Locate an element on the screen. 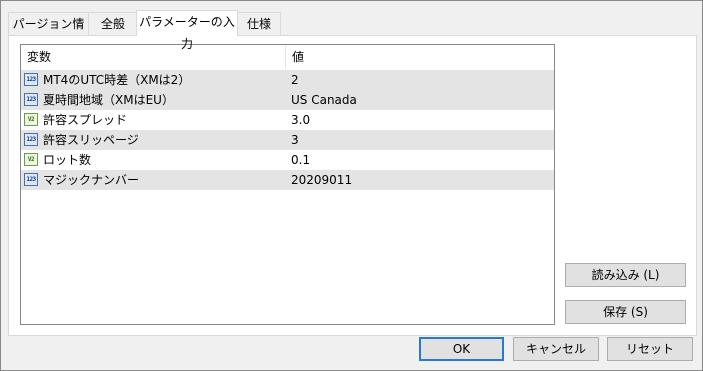 The width and height of the screenshot is (703, 371). cancel-button: キャンセル is located at coordinates (556, 349).